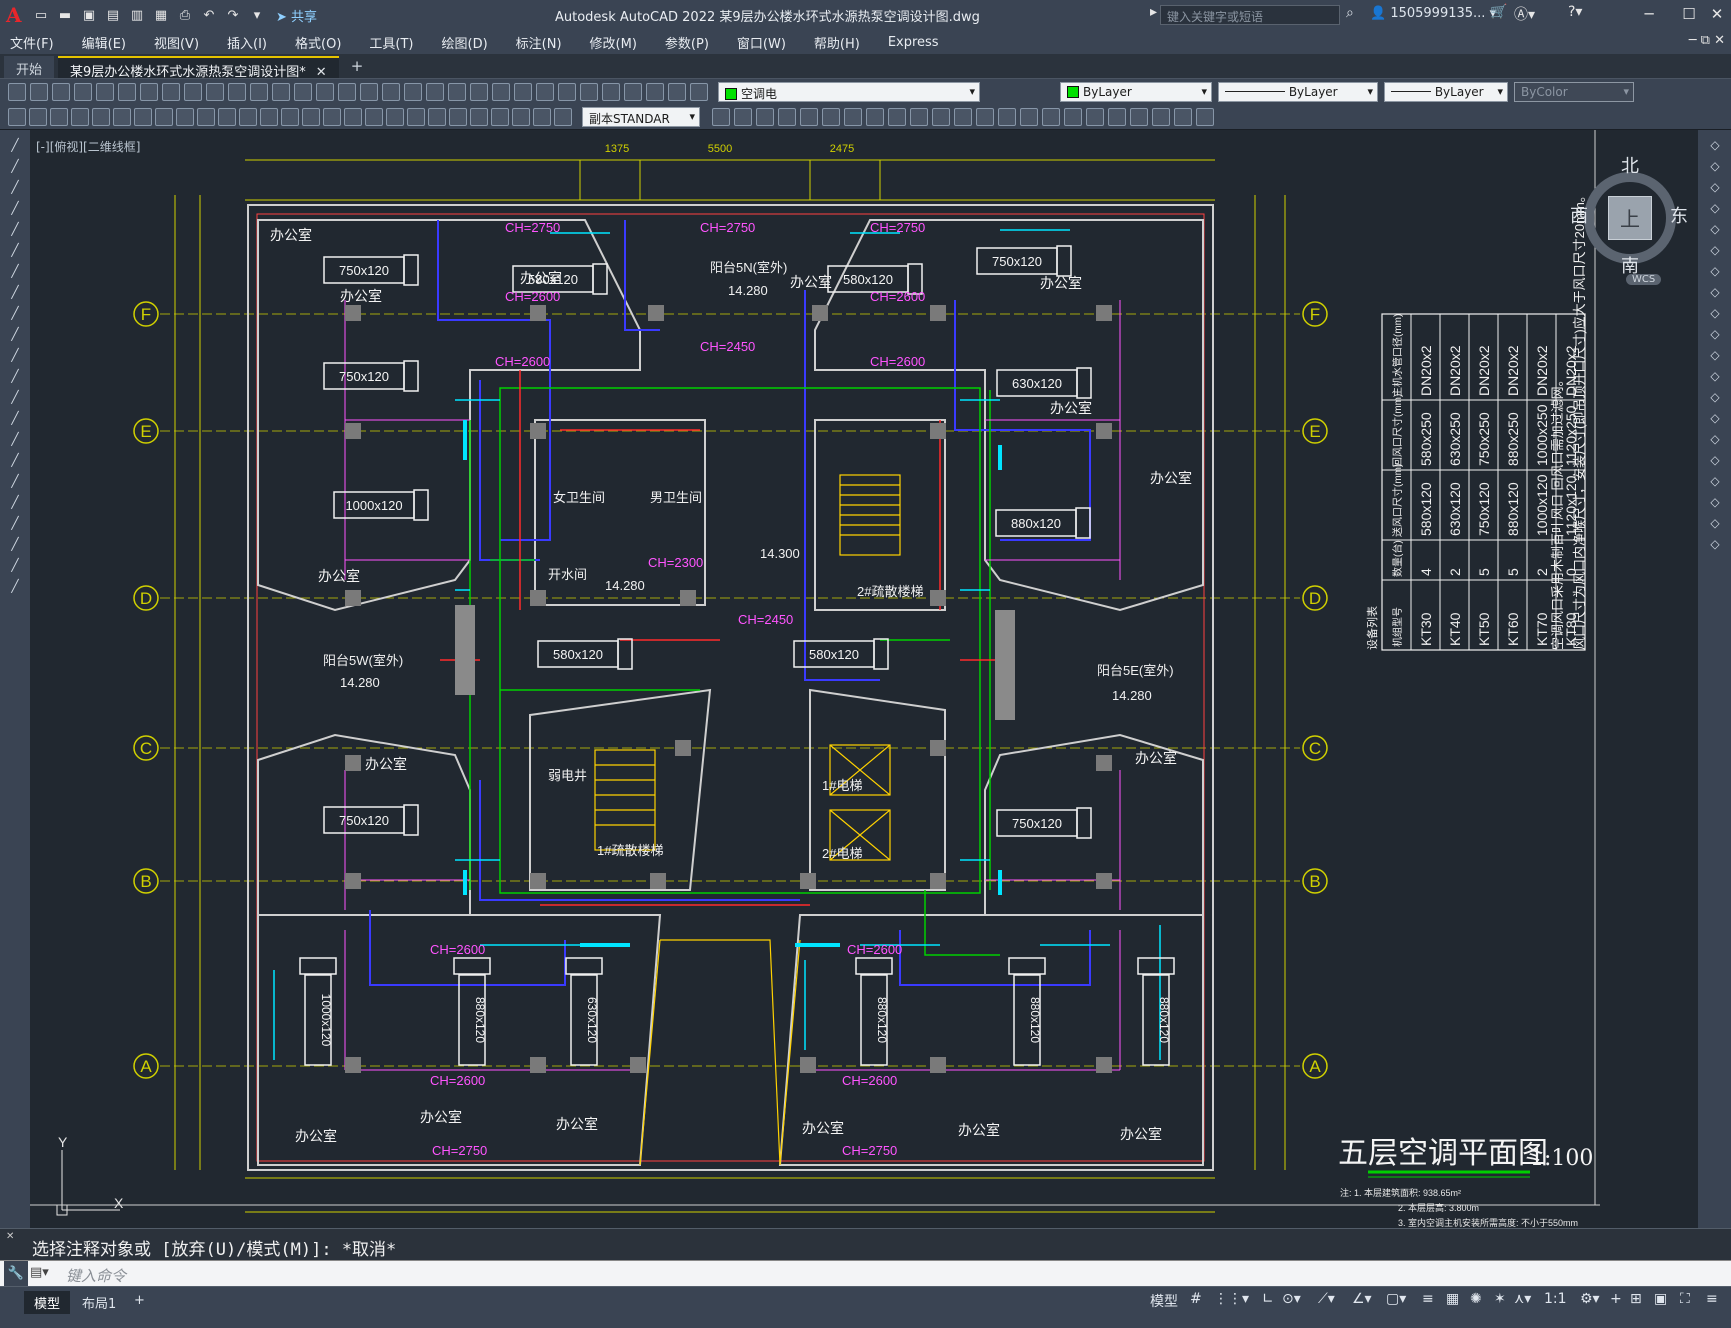  Describe the element at coordinates (1649, 14) in the screenshot. I see `minimize-button: ─` at that location.